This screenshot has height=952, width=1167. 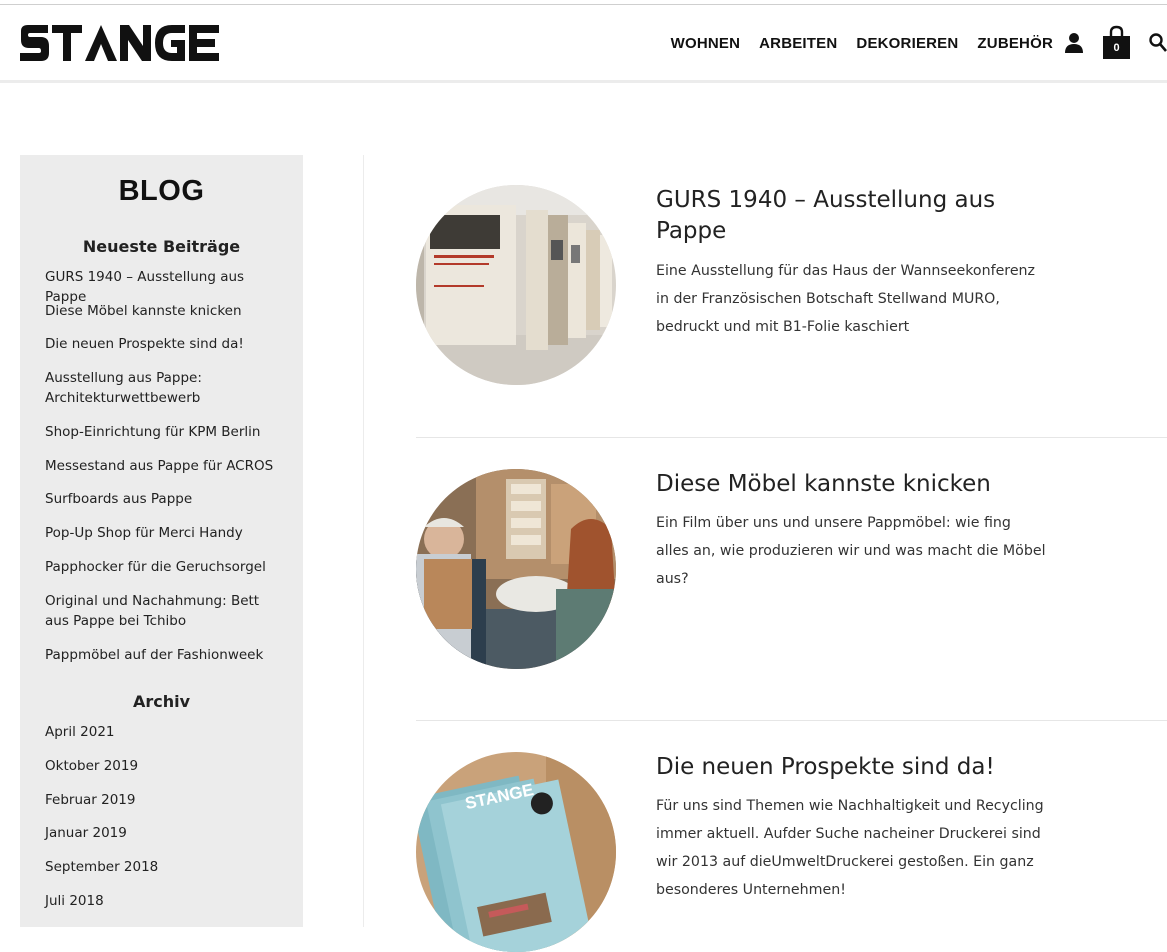 I want to click on post-title: Diese Möbel kannste knicken, so click(x=836, y=484).